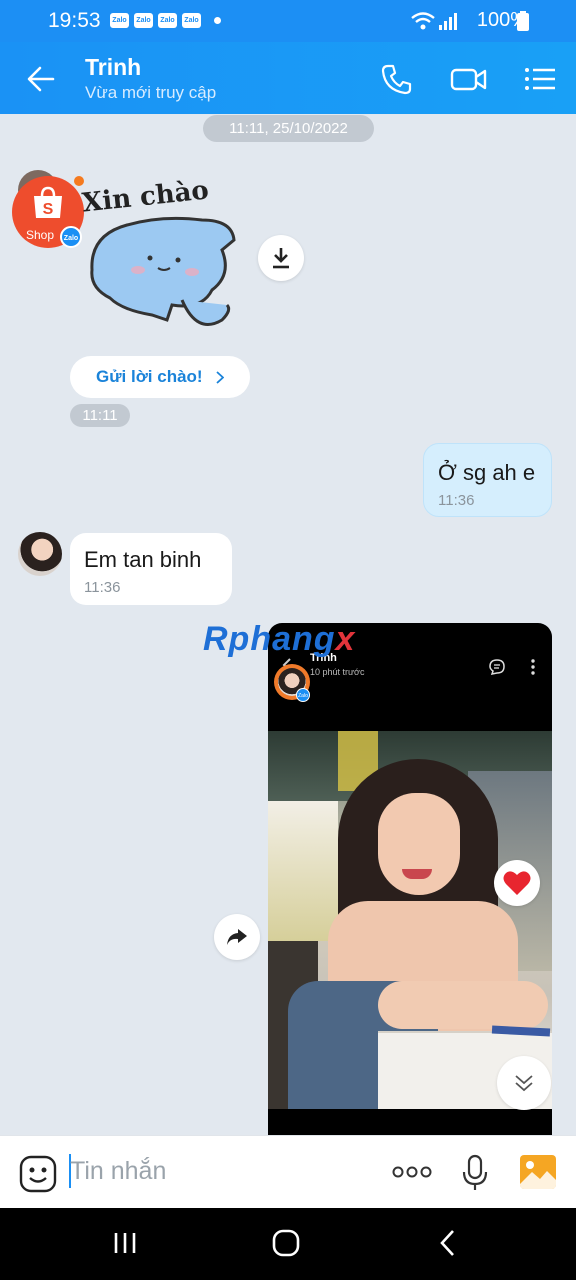 This screenshot has height=1280, width=576. I want to click on system-nav-bar, so click(288, 1244).